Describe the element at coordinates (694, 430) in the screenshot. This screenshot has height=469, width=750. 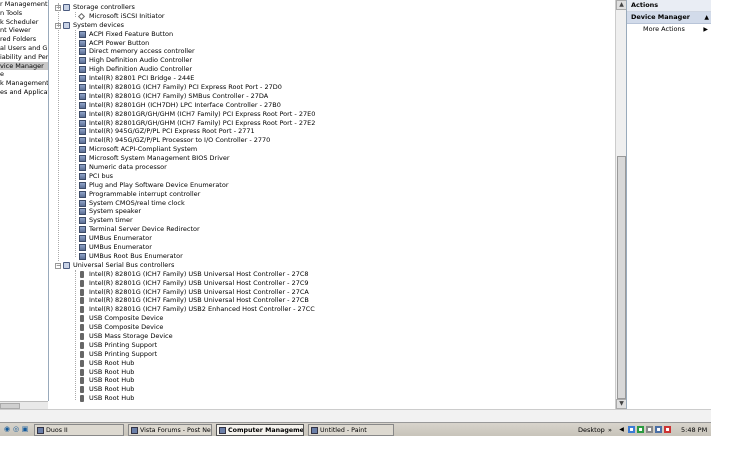
I see `clock: 5:48 PM` at that location.